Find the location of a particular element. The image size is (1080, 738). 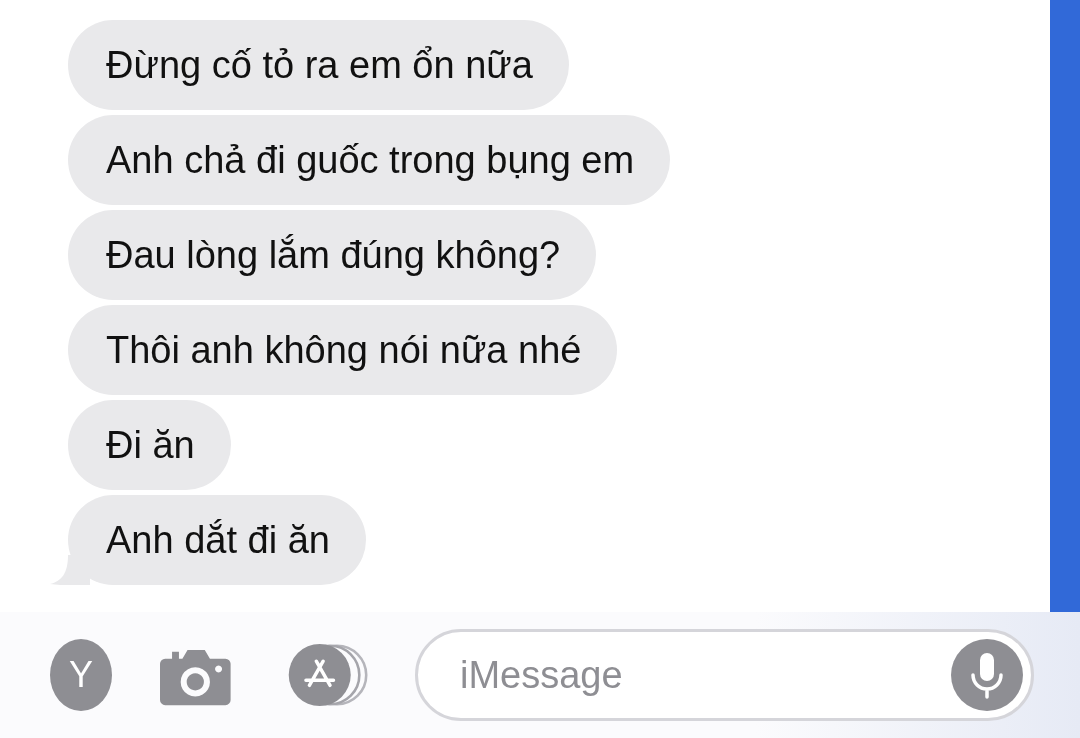

microphone-icon is located at coordinates (987, 675).